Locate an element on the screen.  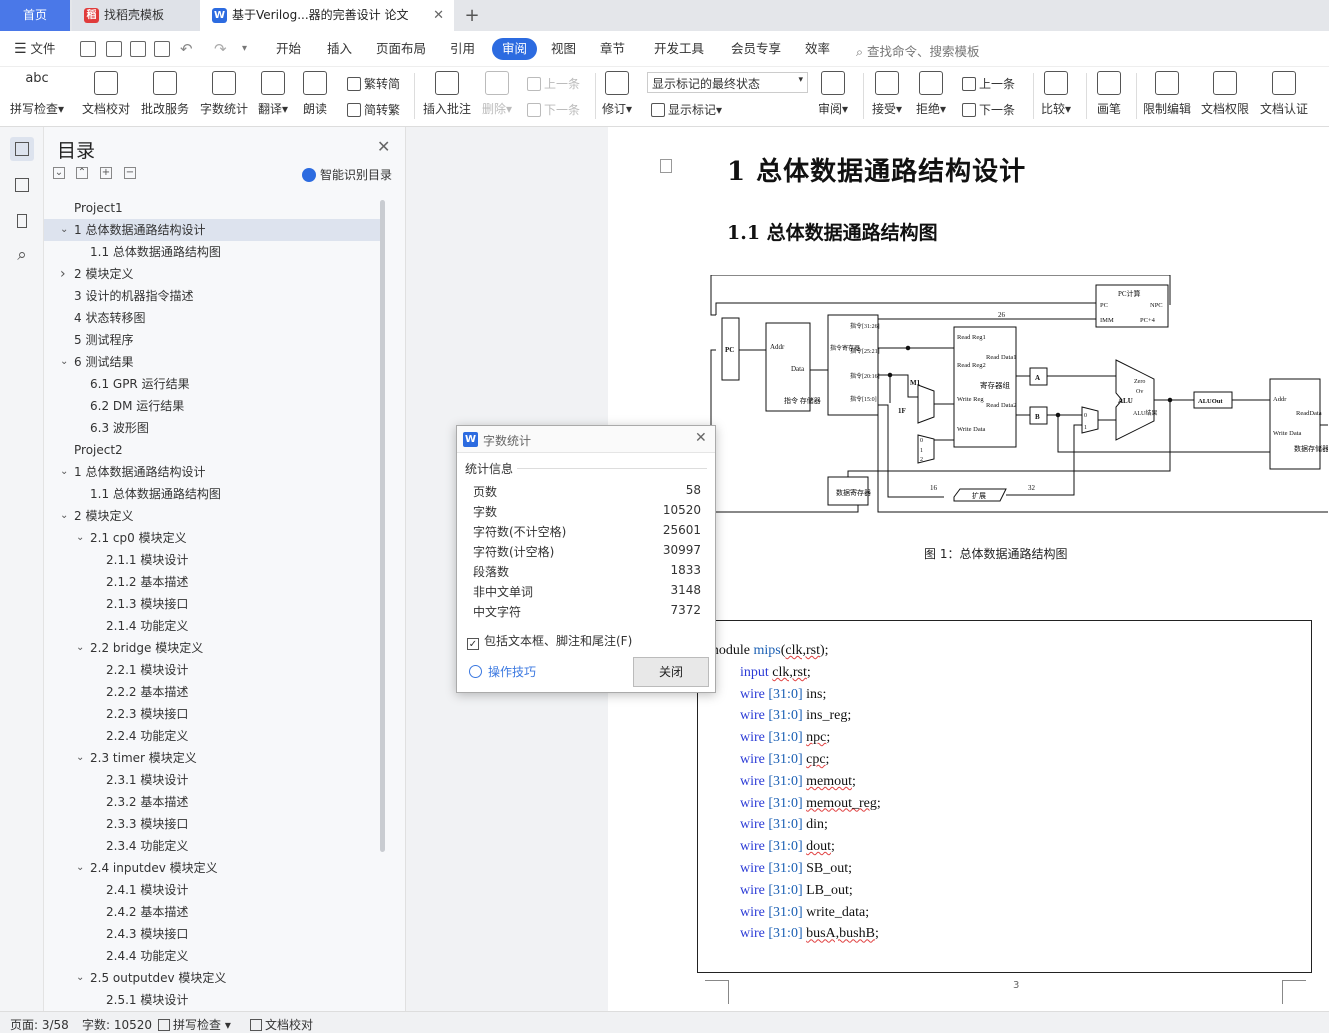
toc-item: 2.1.4 功能定义 is located at coordinates (212, 626).